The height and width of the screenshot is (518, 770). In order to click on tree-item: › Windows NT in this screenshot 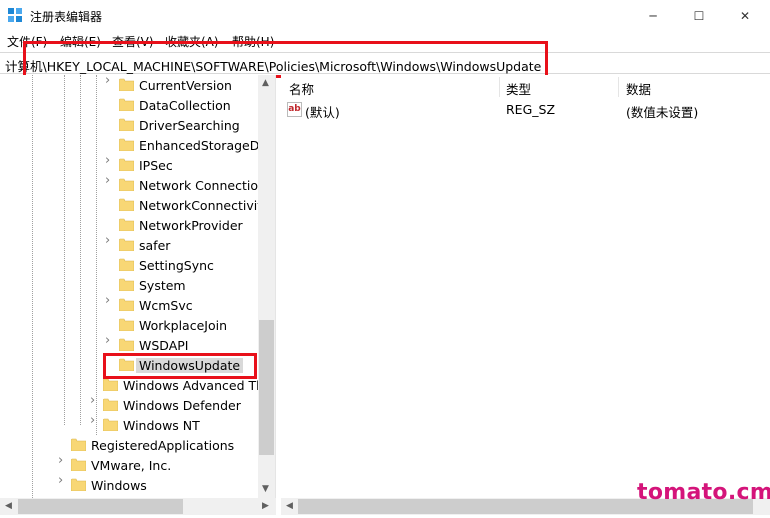, I will do `click(129, 424)`.